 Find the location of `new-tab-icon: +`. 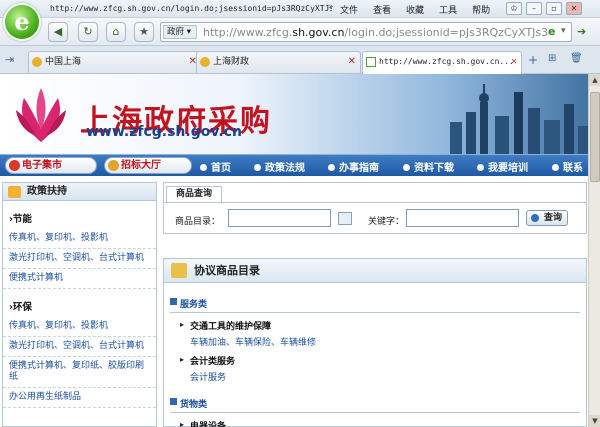

new-tab-icon: + is located at coordinates (533, 60).